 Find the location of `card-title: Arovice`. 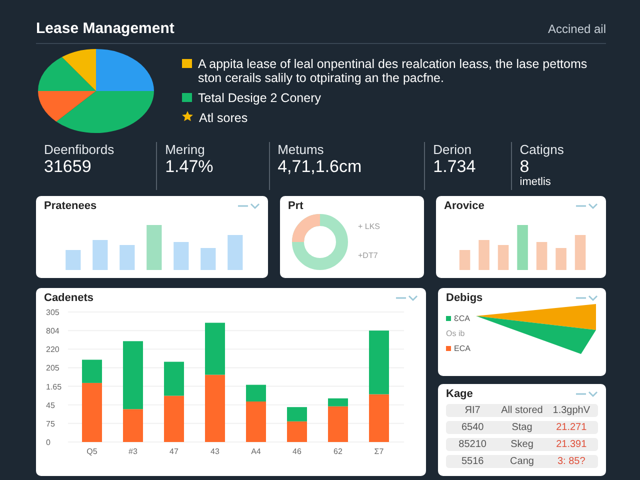

card-title: Arovice is located at coordinates (464, 206).